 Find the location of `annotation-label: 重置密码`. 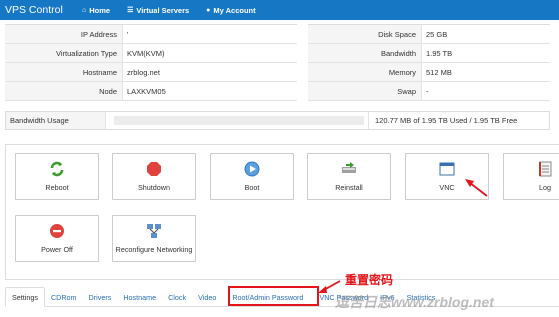

annotation-label: 重置密码 is located at coordinates (369, 280).